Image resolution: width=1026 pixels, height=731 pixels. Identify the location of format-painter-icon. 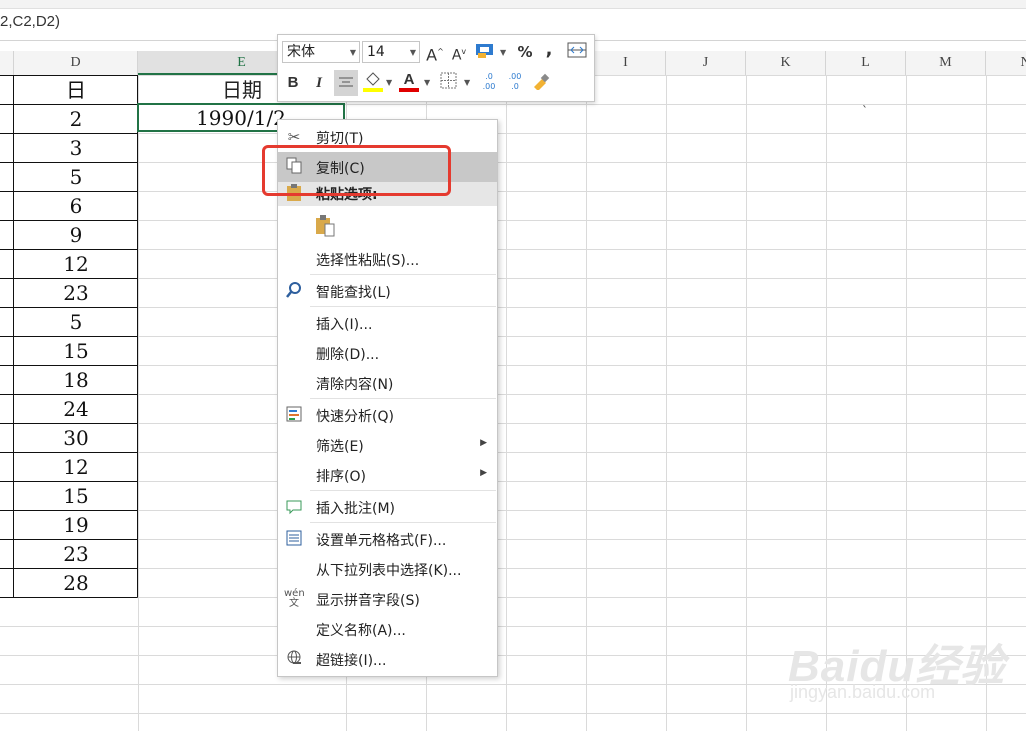
(542, 82).